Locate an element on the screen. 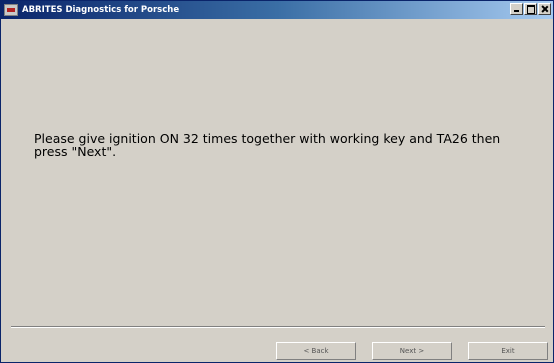 This screenshot has width=554, height=363. app-icon is located at coordinates (11, 10).